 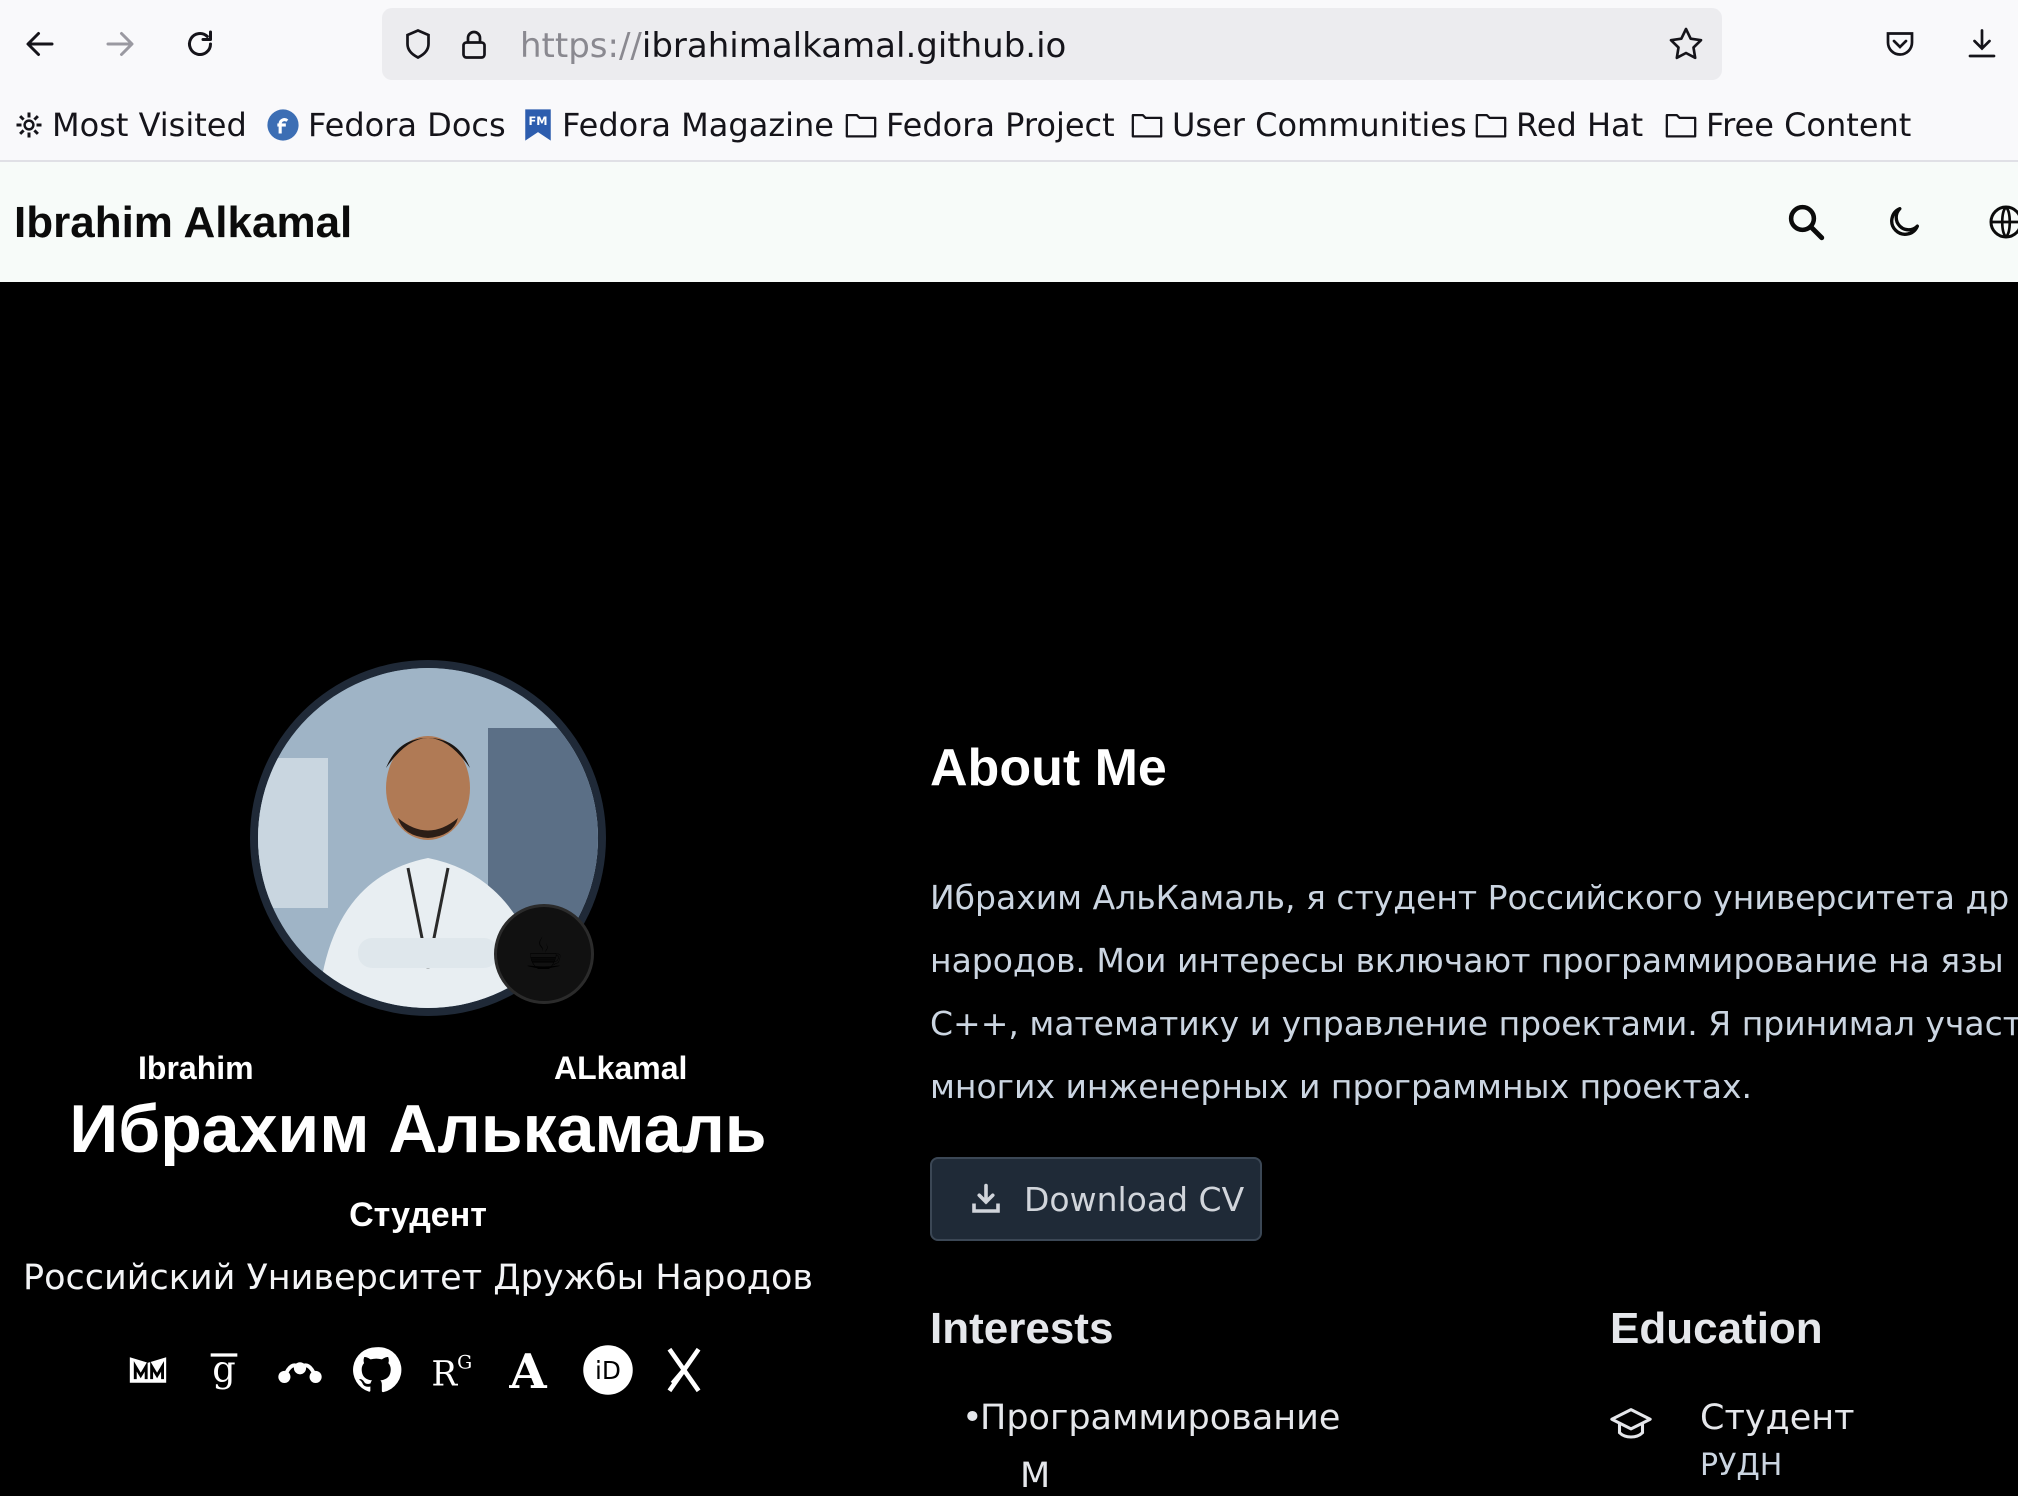 What do you see at coordinates (1022, 1328) in the screenshot?
I see `interests-title: Interests` at bounding box center [1022, 1328].